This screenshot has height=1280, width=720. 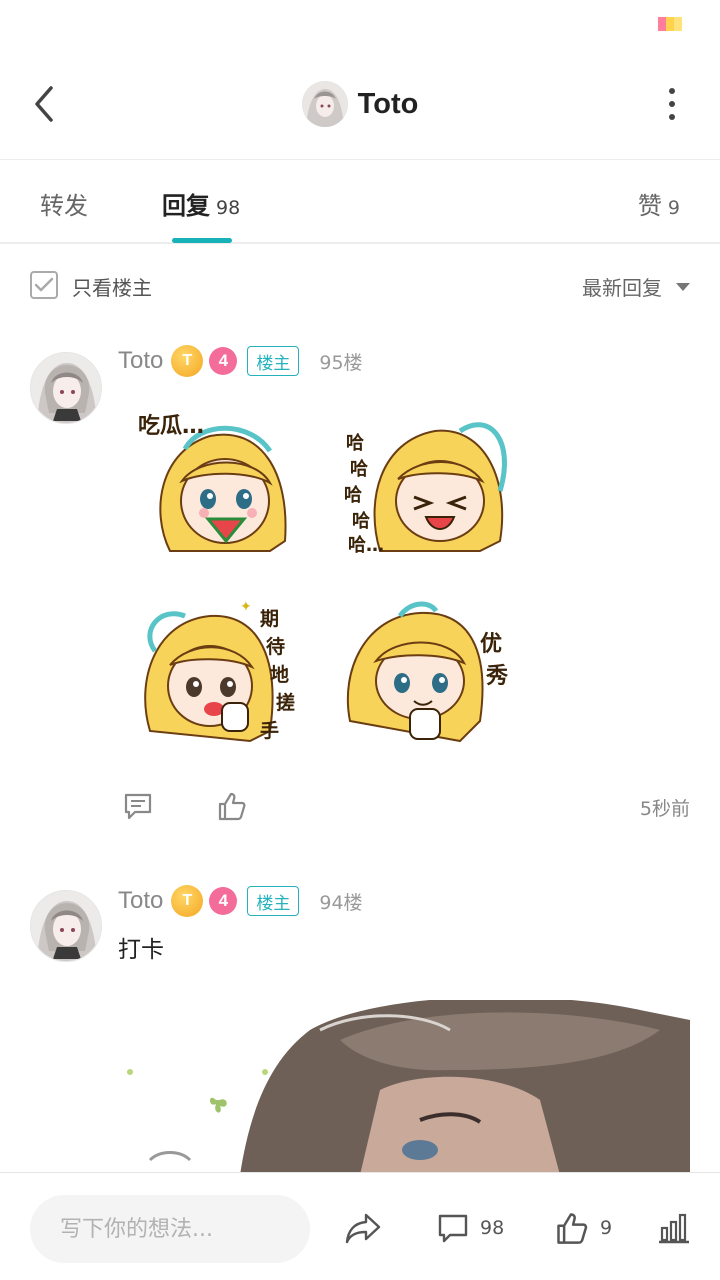 I want to click on bottom-action-bar: 98 9, so click(x=360, y=1226).